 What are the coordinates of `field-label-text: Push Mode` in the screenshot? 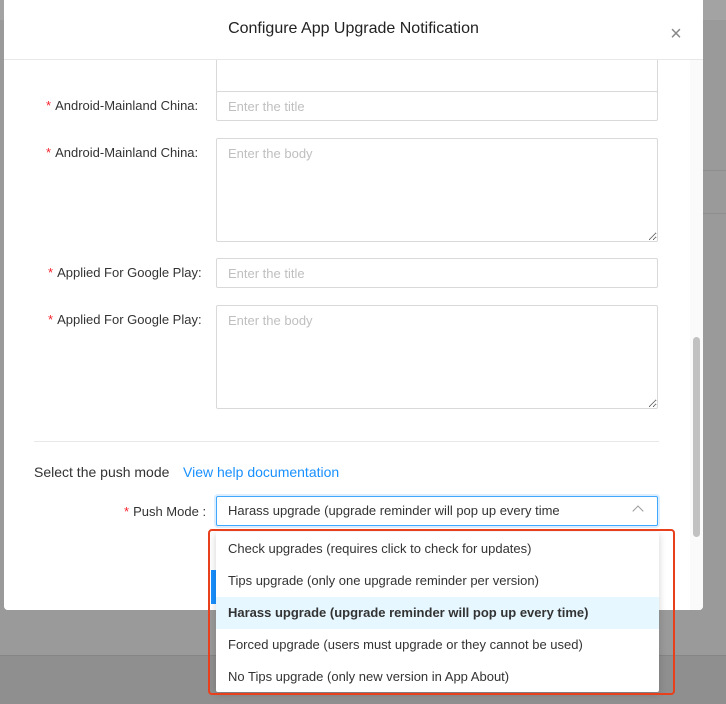 It's located at (166, 511).